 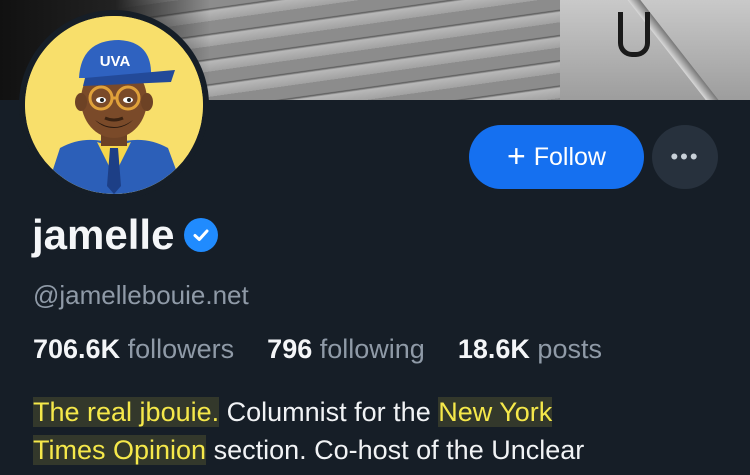 What do you see at coordinates (115, 61) in the screenshot?
I see `avatar-cap-text: UVA` at bounding box center [115, 61].